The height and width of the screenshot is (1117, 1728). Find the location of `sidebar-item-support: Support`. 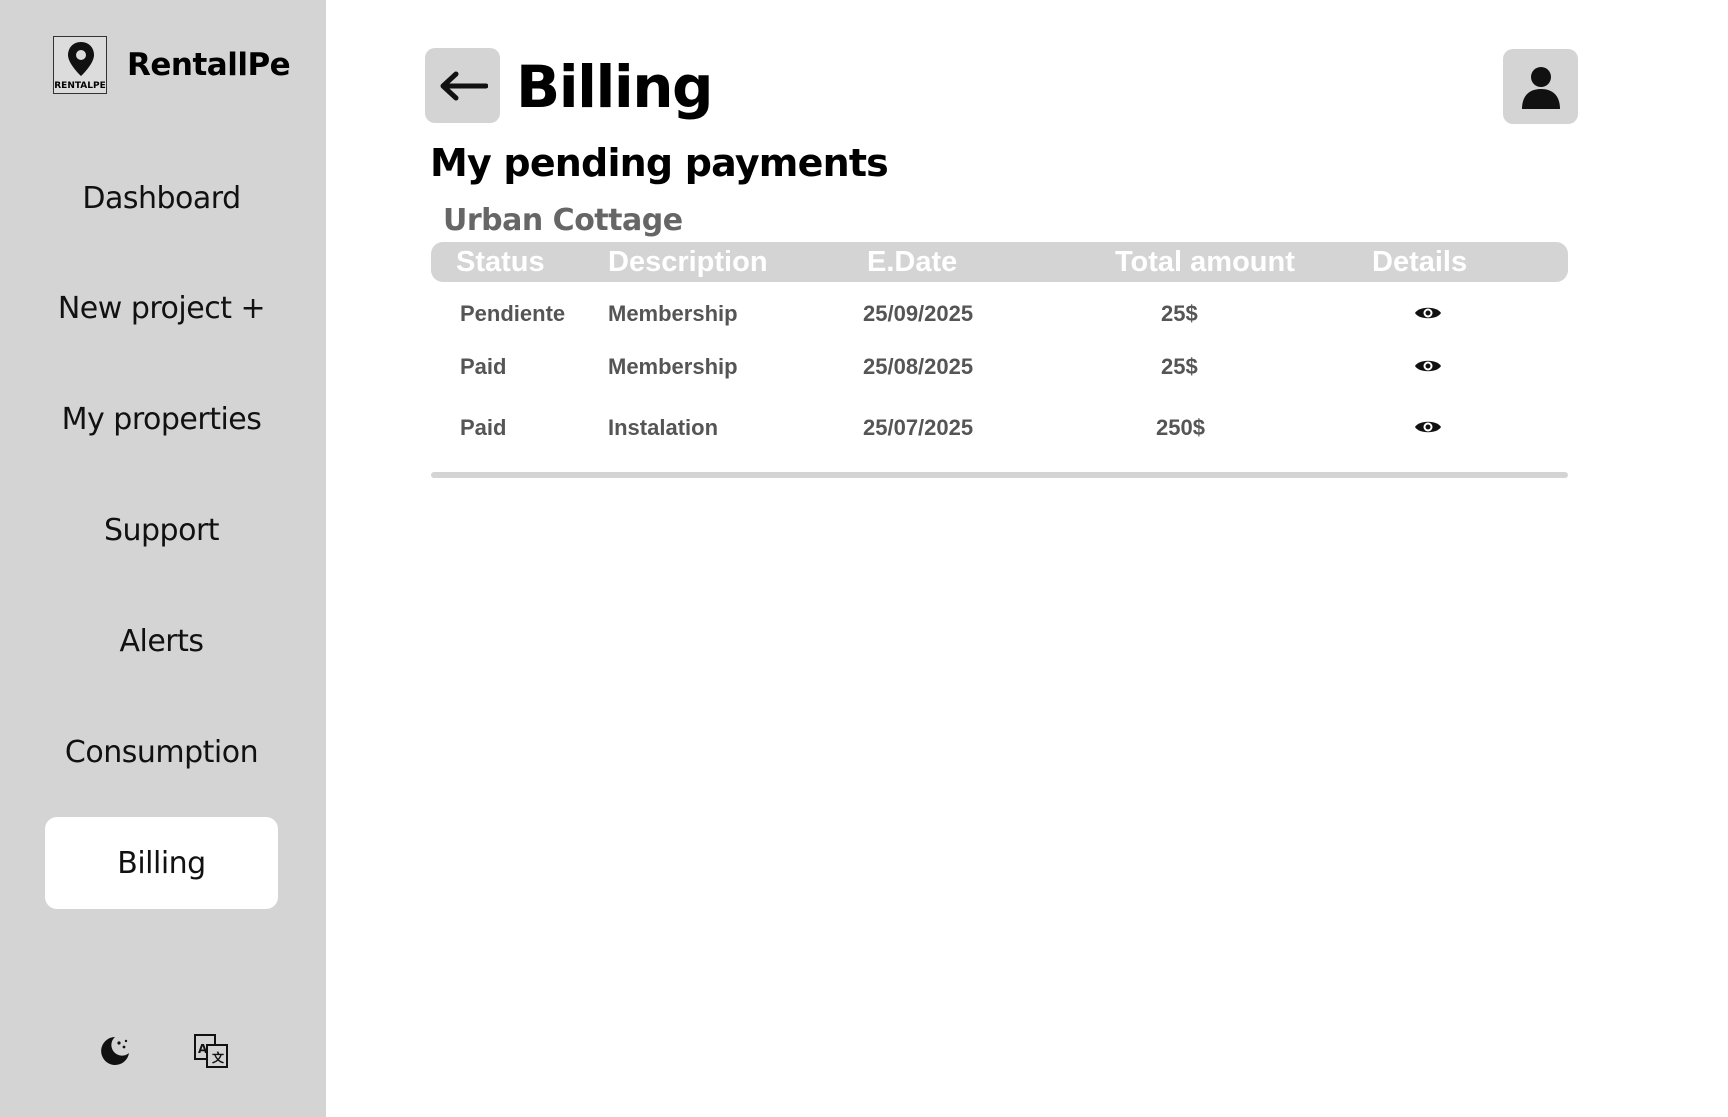

sidebar-item-support: Support is located at coordinates (161, 530).